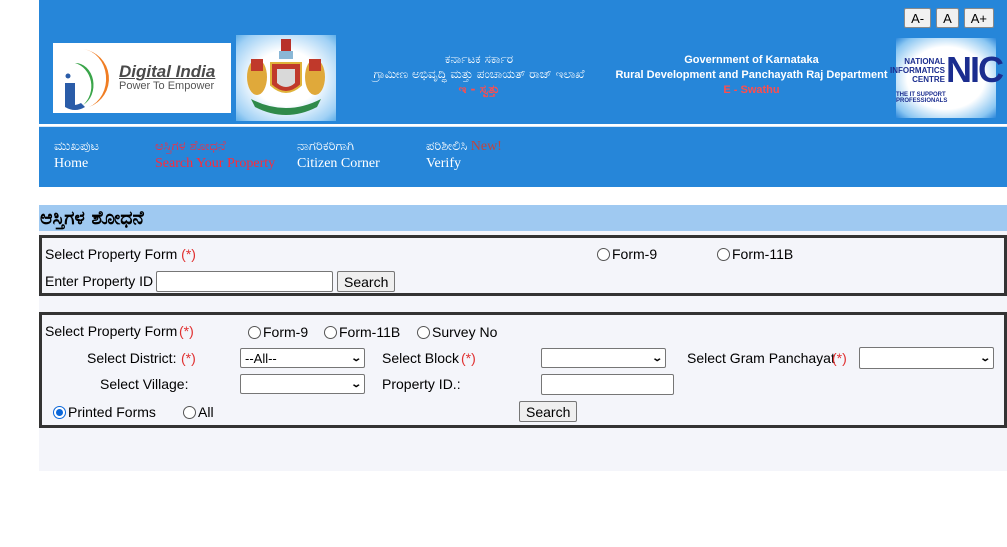 This screenshot has width=1007, height=547. What do you see at coordinates (447, 146) in the screenshot?
I see `nav-item-verify-kn: ಪರಿಶೀಲಿಸಿ` at bounding box center [447, 146].